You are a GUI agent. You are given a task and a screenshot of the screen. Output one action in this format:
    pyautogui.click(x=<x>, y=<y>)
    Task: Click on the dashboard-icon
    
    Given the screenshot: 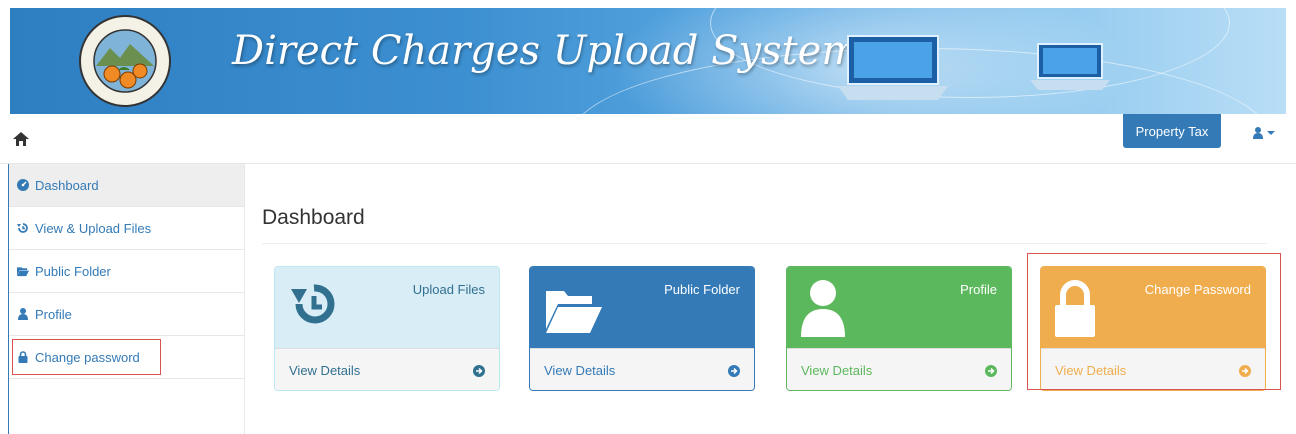 What is the action you would take?
    pyautogui.click(x=23, y=185)
    